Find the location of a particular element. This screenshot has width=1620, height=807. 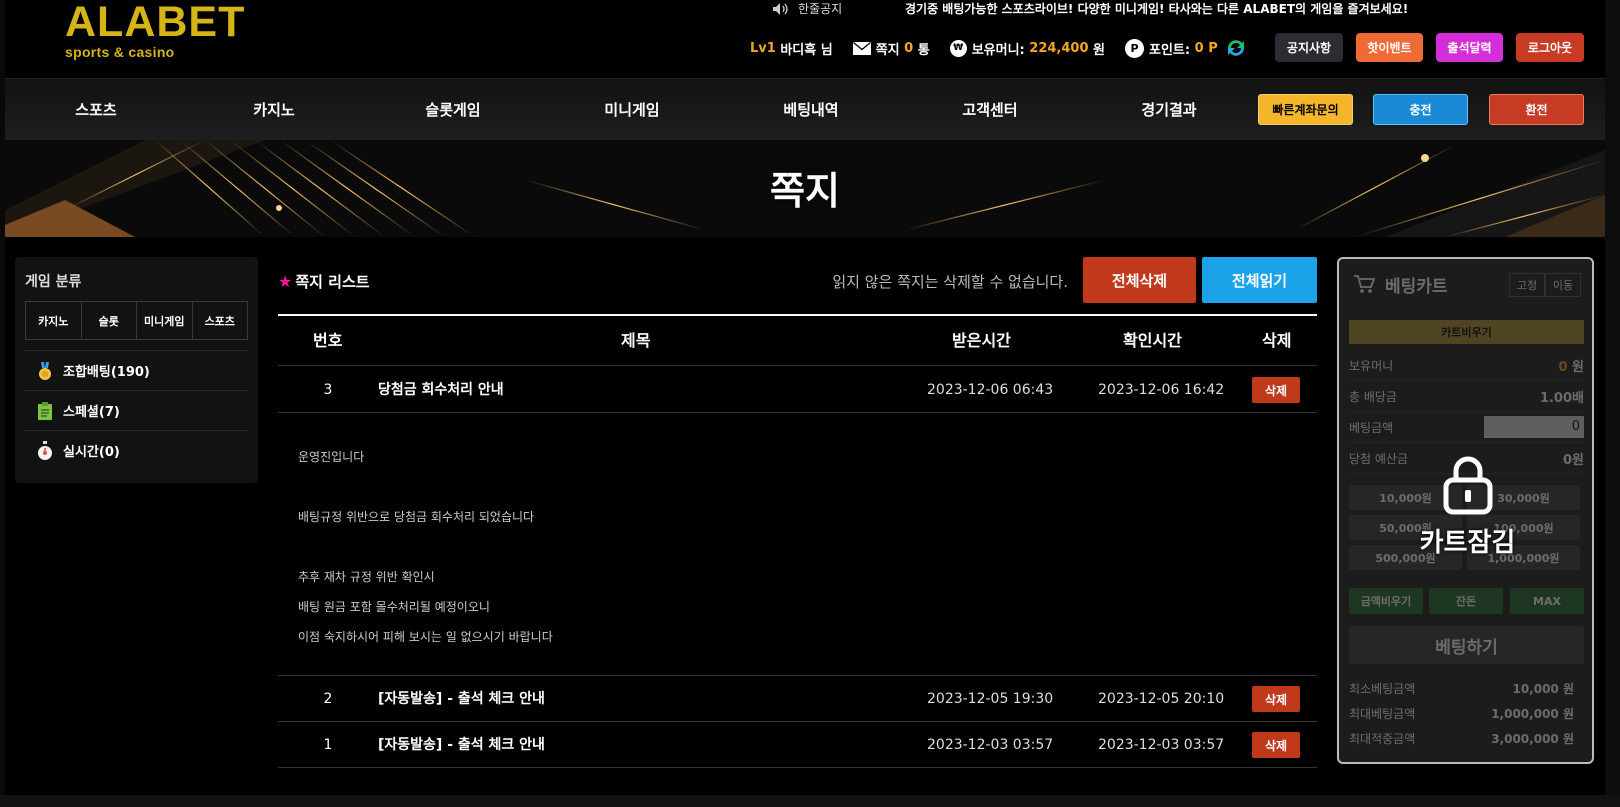

user-level: Lv1 바디흑 님 is located at coordinates (791, 48).